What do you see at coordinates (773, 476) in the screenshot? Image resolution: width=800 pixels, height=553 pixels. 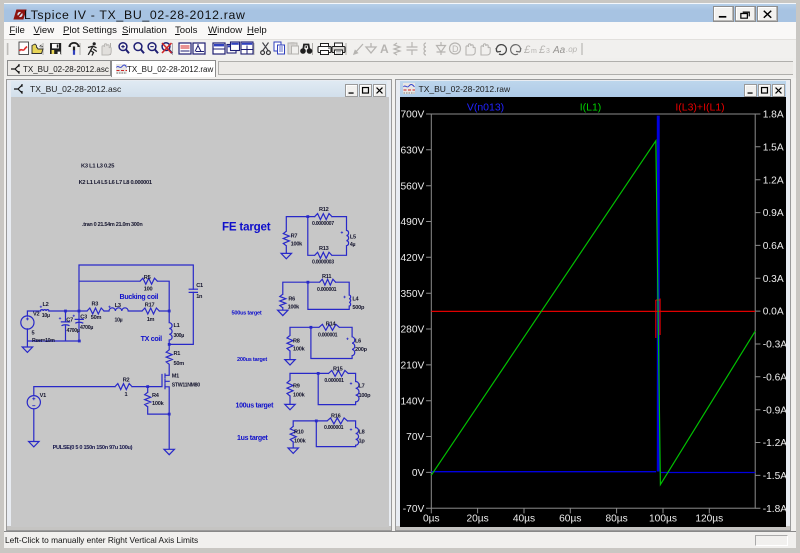 I see `svg-text: -1.5A` at bounding box center [773, 476].